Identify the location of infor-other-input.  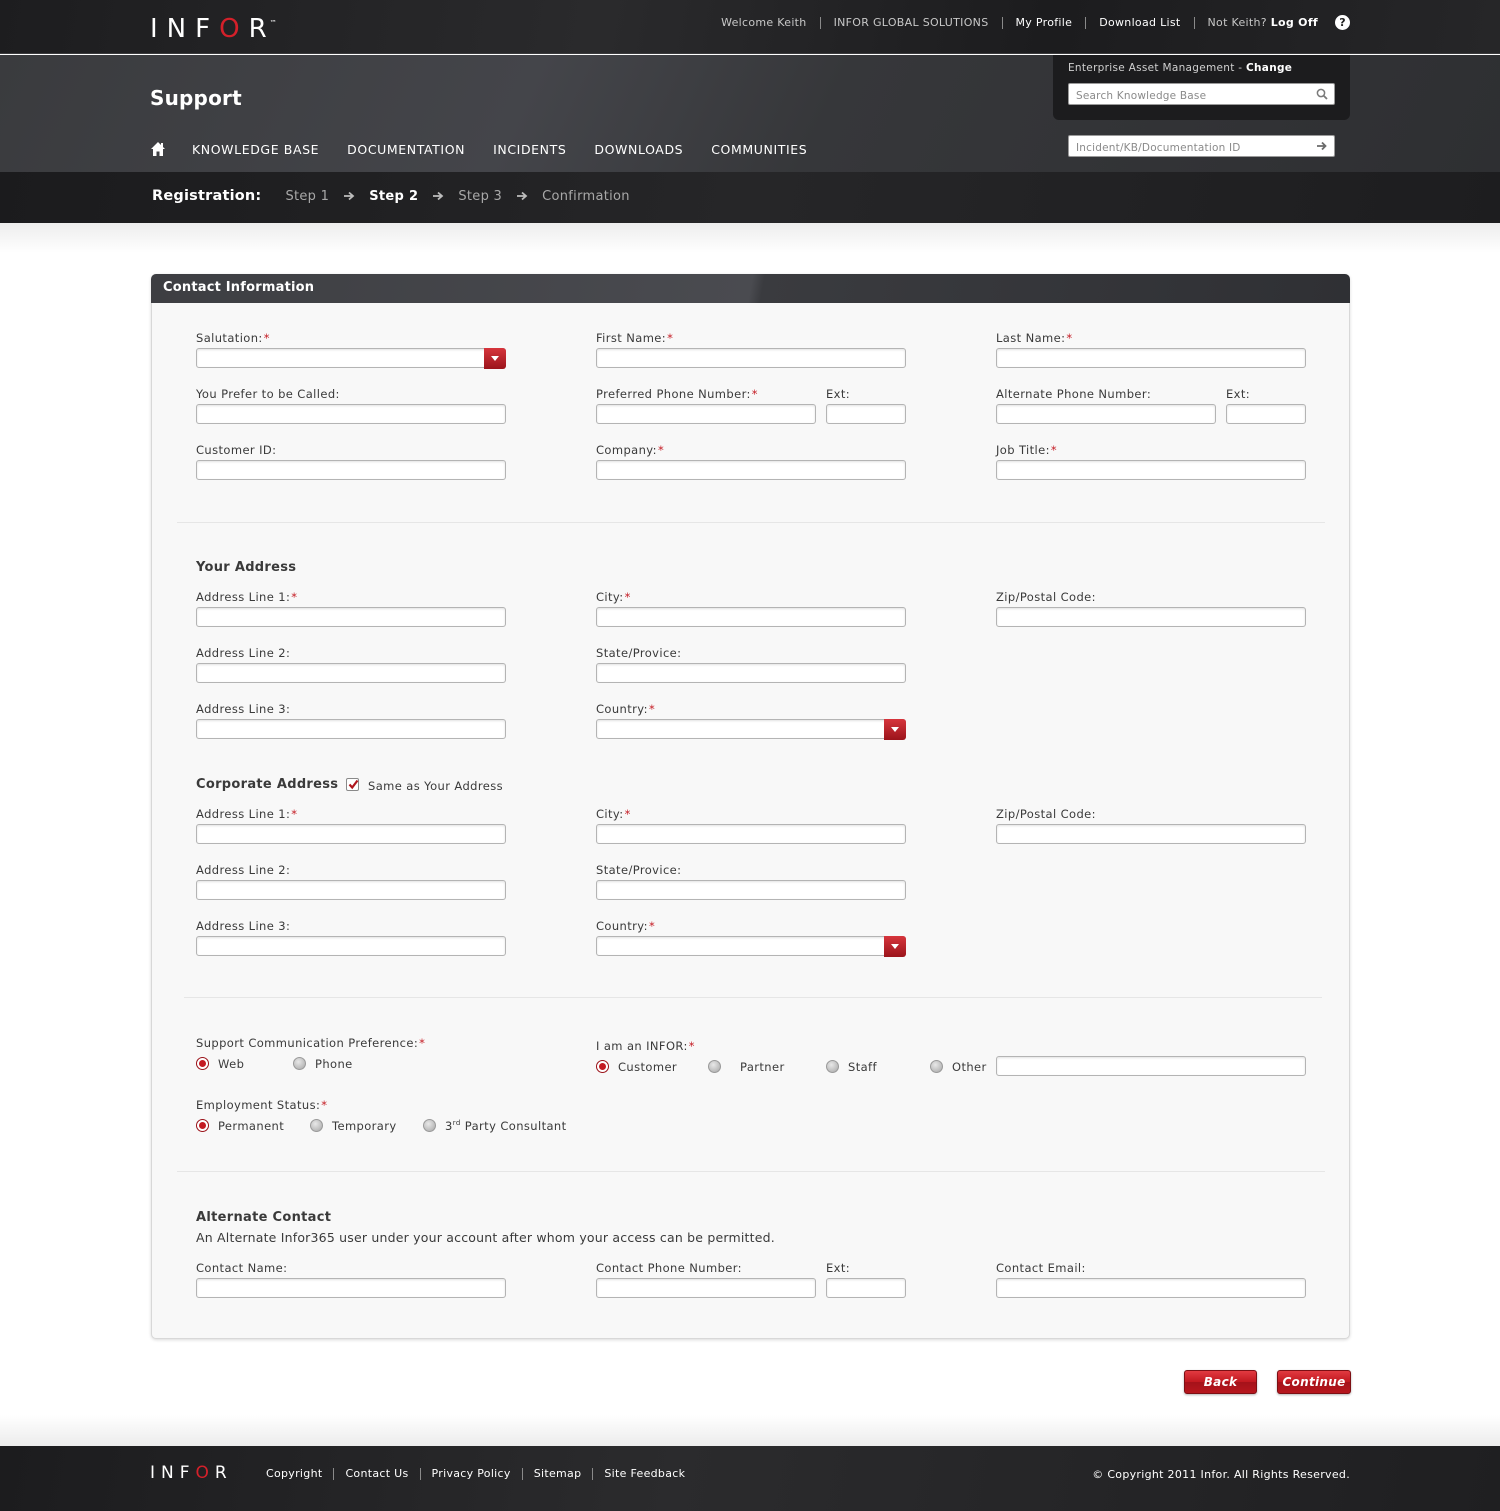
(1151, 1068).